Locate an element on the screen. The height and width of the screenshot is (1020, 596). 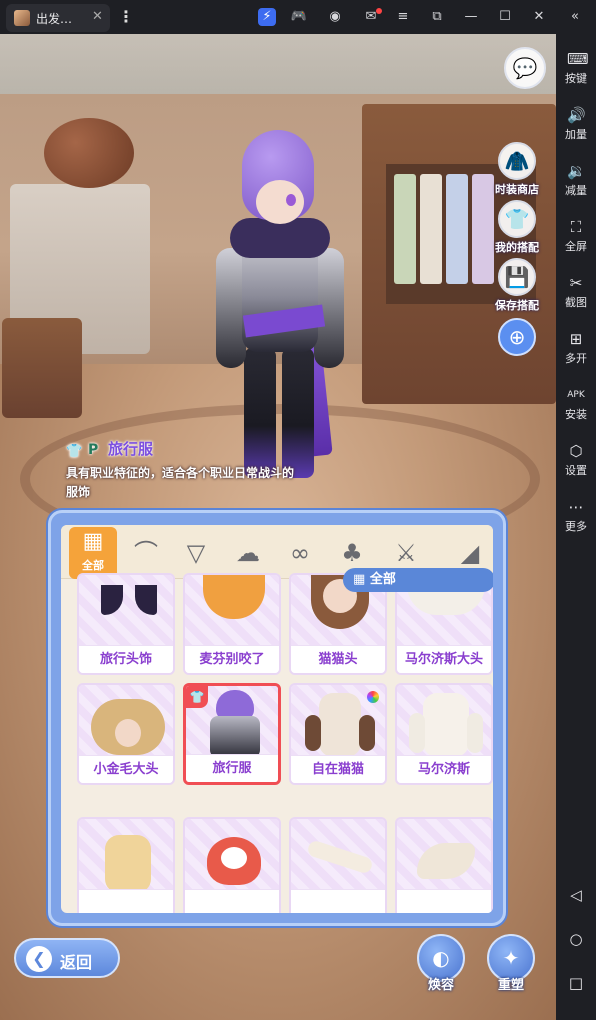
item-name: 旅行服 is located at coordinates (131, 449).